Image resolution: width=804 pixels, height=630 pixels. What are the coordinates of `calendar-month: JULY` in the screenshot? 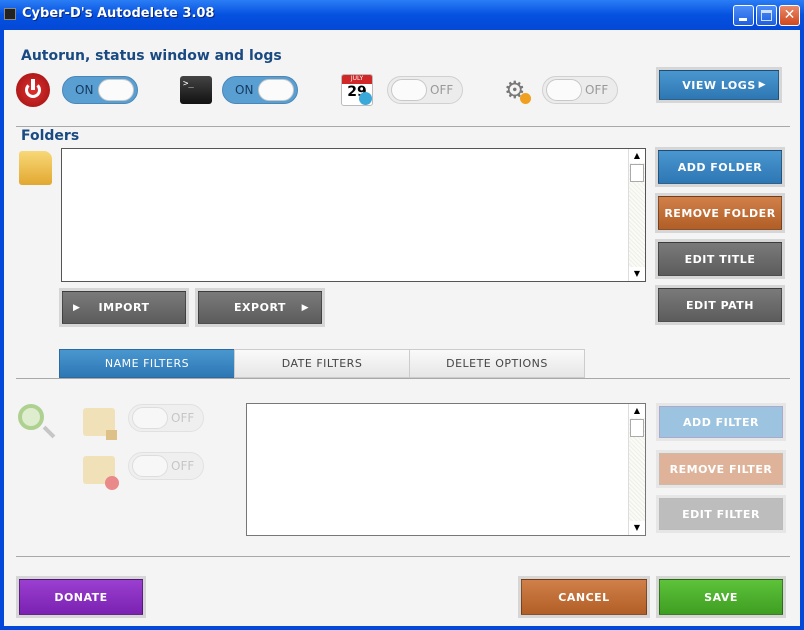 It's located at (357, 79).